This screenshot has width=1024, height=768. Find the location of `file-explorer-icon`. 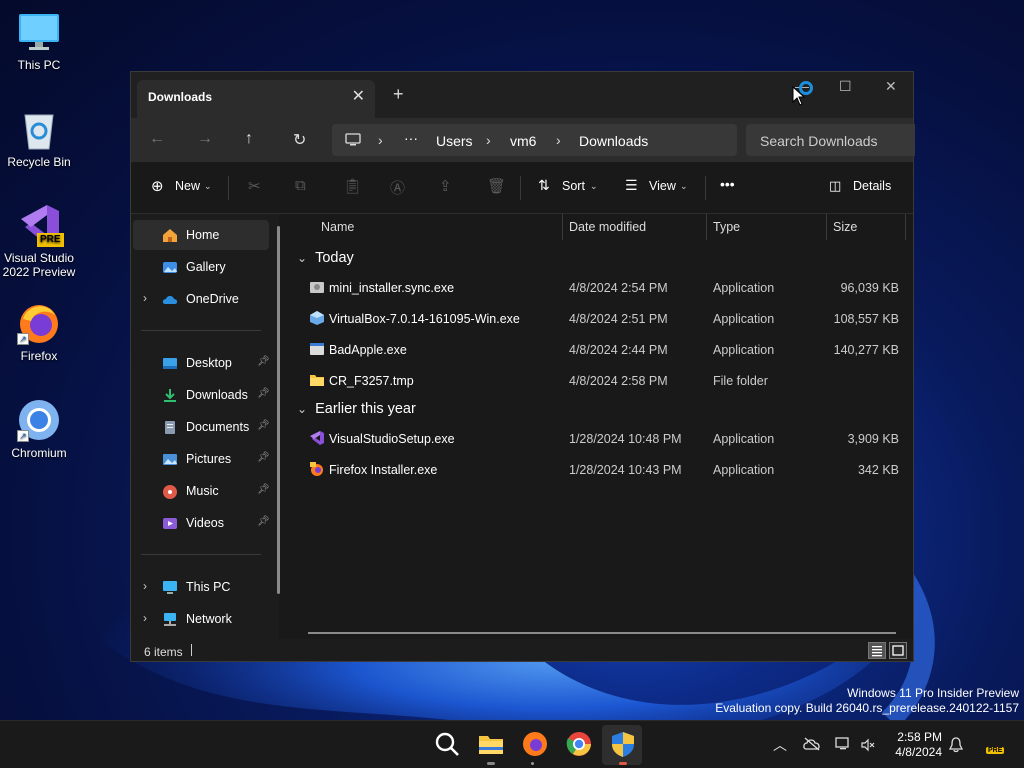

file-explorer-icon is located at coordinates (491, 744).